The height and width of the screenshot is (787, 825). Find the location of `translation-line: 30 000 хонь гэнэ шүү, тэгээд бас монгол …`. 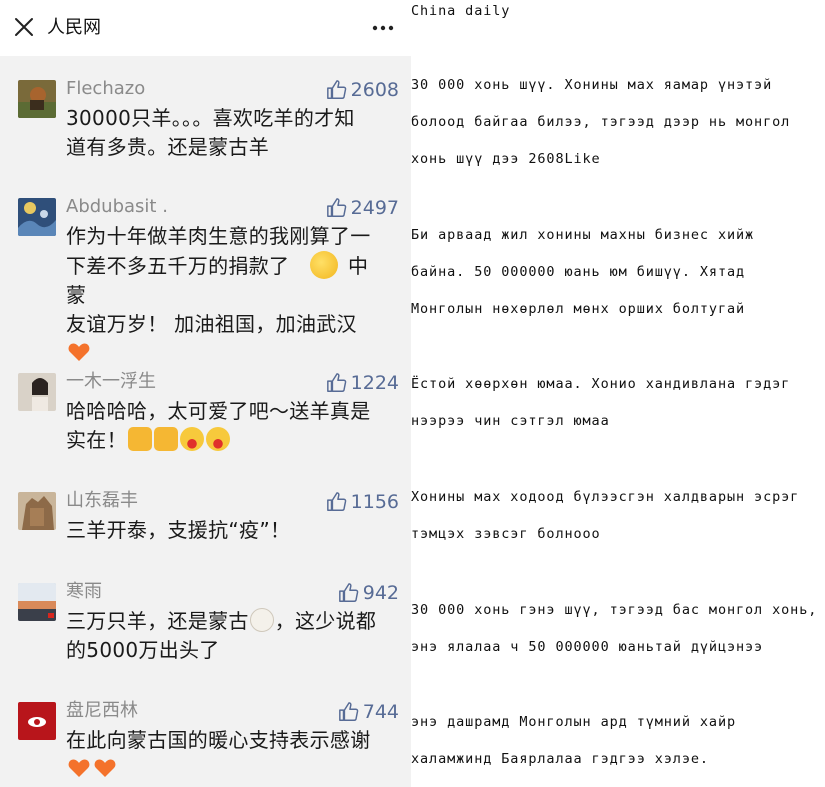

translation-line: 30 000 хонь гэнэ шүү, тэгээд бас монгол … is located at coordinates (614, 610).